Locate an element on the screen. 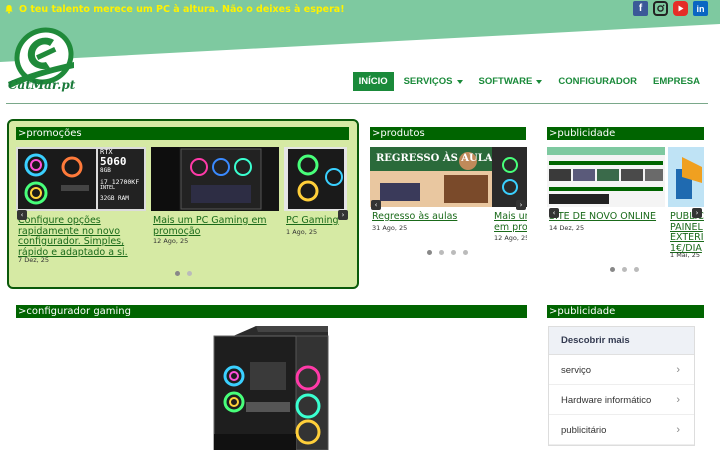 This screenshot has width=720, height=450. nav-configurador: CONFIGURADOR is located at coordinates (597, 81).